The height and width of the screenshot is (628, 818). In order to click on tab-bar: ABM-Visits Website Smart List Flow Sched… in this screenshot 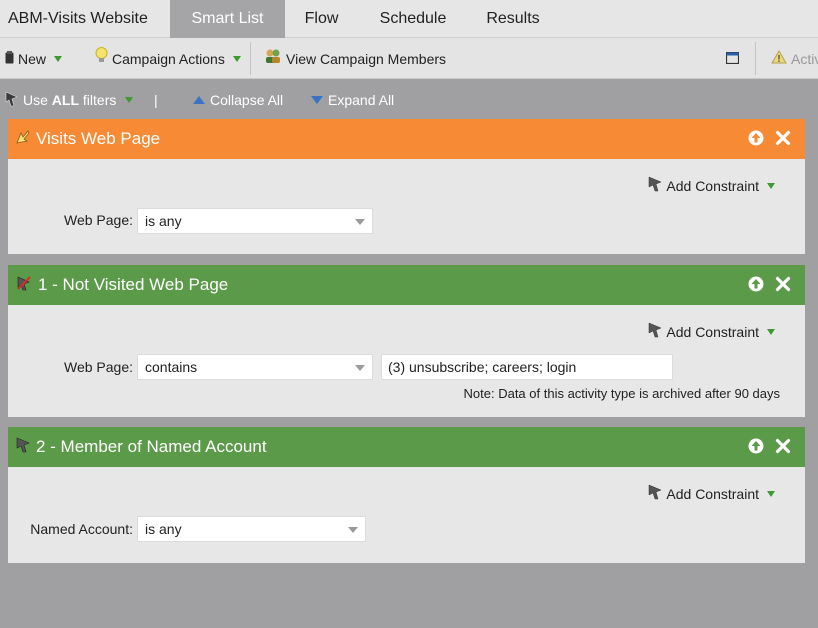, I will do `click(409, 19)`.